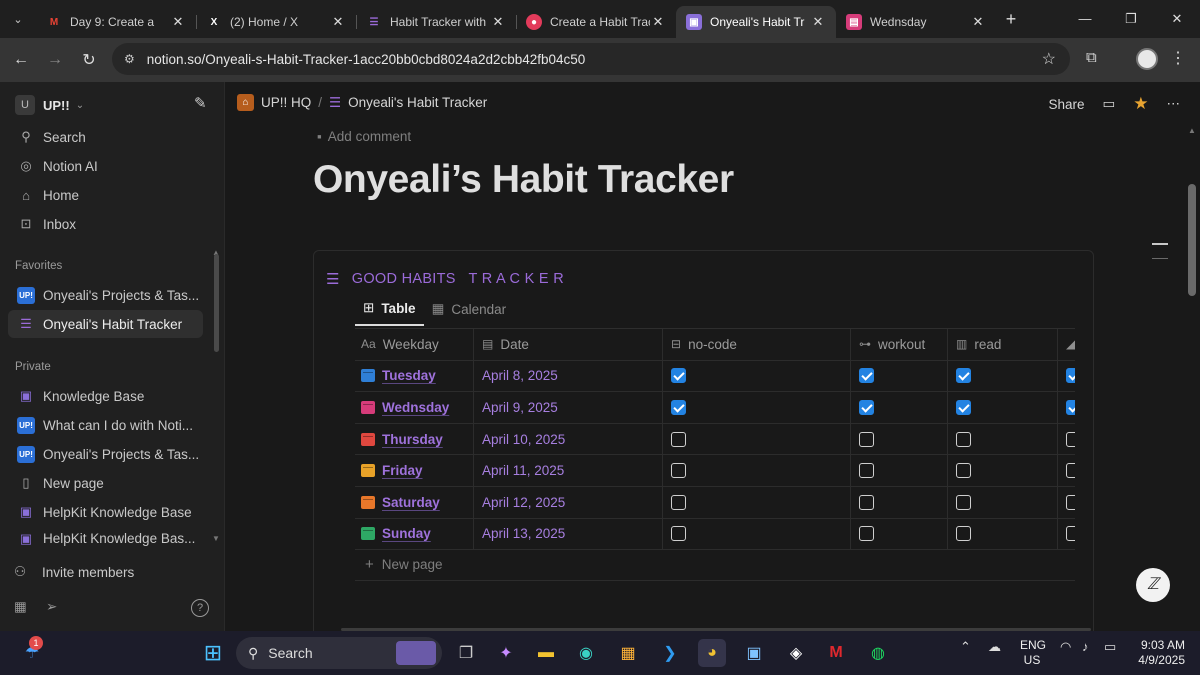 The height and width of the screenshot is (675, 1200). What do you see at coordinates (1066, 104) in the screenshot?
I see `share-button: Share` at bounding box center [1066, 104].